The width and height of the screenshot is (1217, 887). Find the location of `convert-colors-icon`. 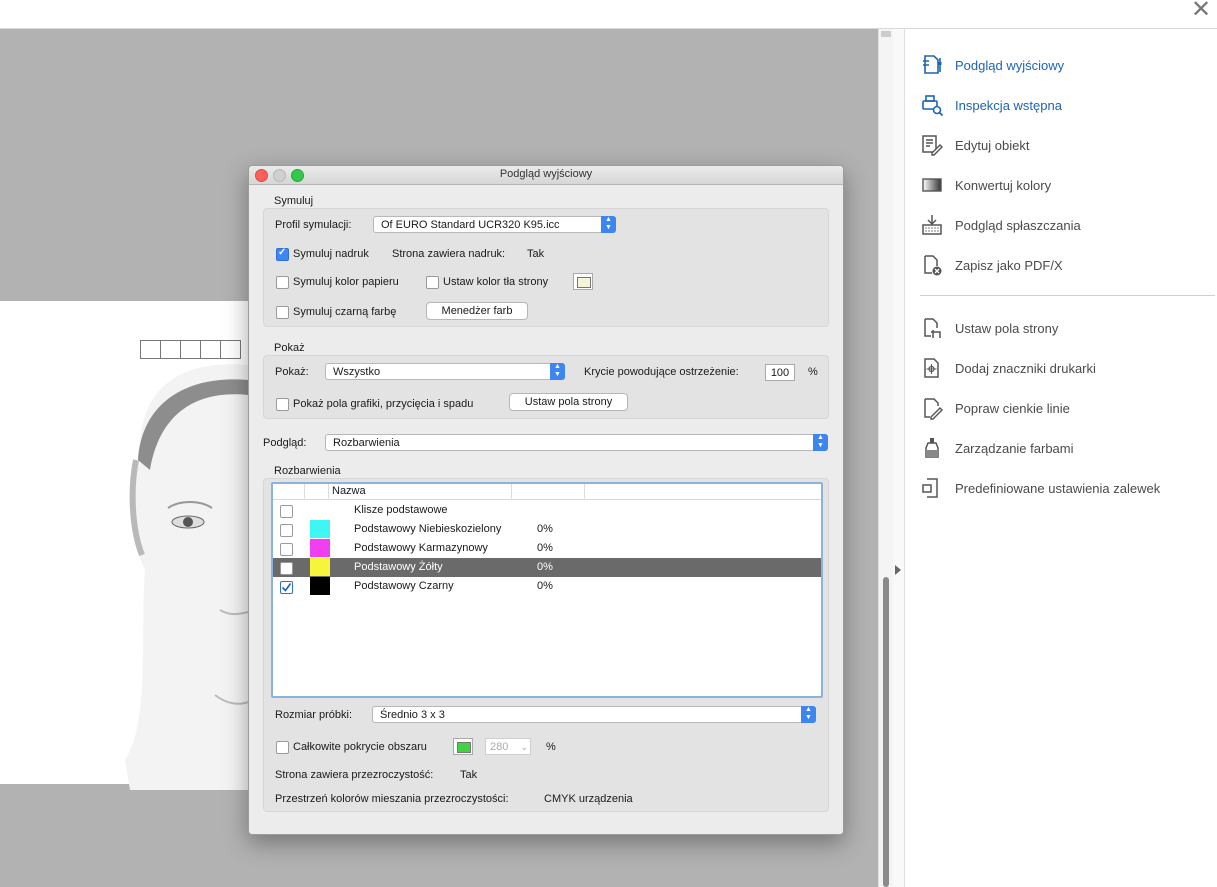

convert-colors-icon is located at coordinates (932, 185).